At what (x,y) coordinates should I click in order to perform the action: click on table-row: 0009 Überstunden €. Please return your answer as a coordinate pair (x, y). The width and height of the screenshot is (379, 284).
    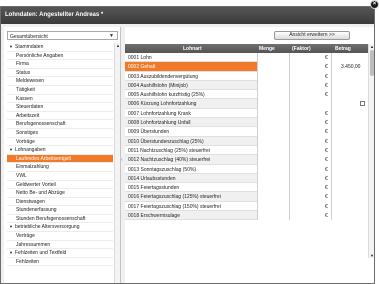
    Looking at the image, I should click on (246, 132).